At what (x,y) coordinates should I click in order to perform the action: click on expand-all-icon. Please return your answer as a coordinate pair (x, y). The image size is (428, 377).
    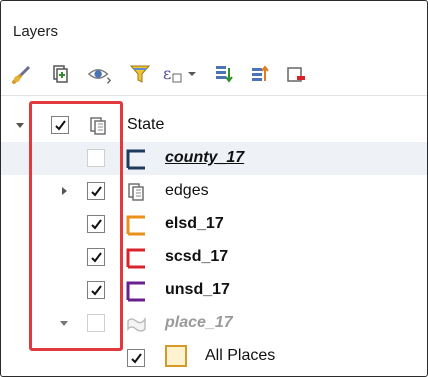
    Looking at the image, I should click on (224, 74).